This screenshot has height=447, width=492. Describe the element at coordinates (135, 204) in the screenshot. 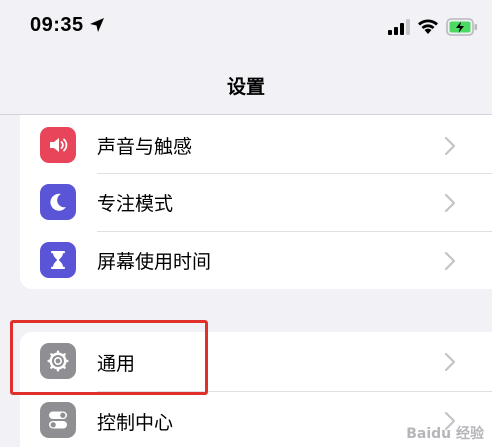

I see `row-label-focus: 专注模式` at that location.